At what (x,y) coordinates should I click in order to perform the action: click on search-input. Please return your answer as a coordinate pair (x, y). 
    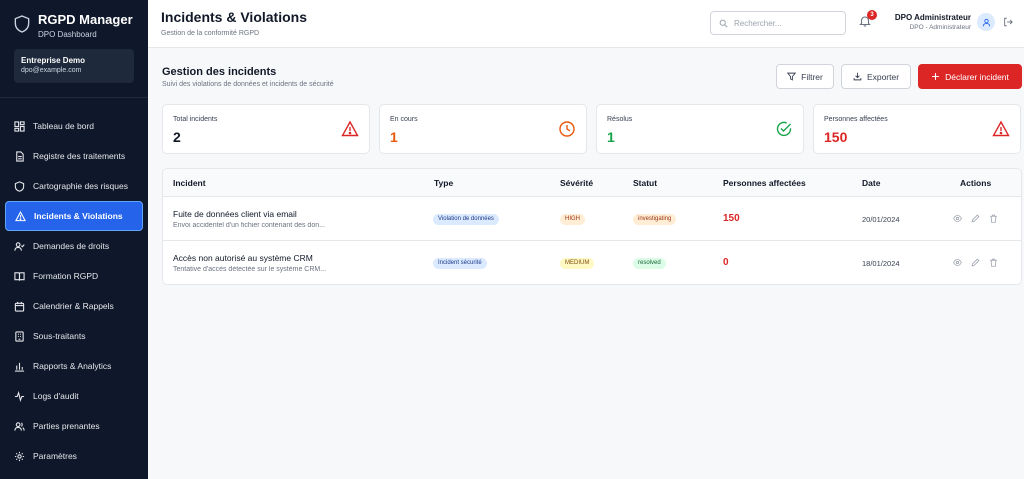
    Looking at the image, I should click on (784, 23).